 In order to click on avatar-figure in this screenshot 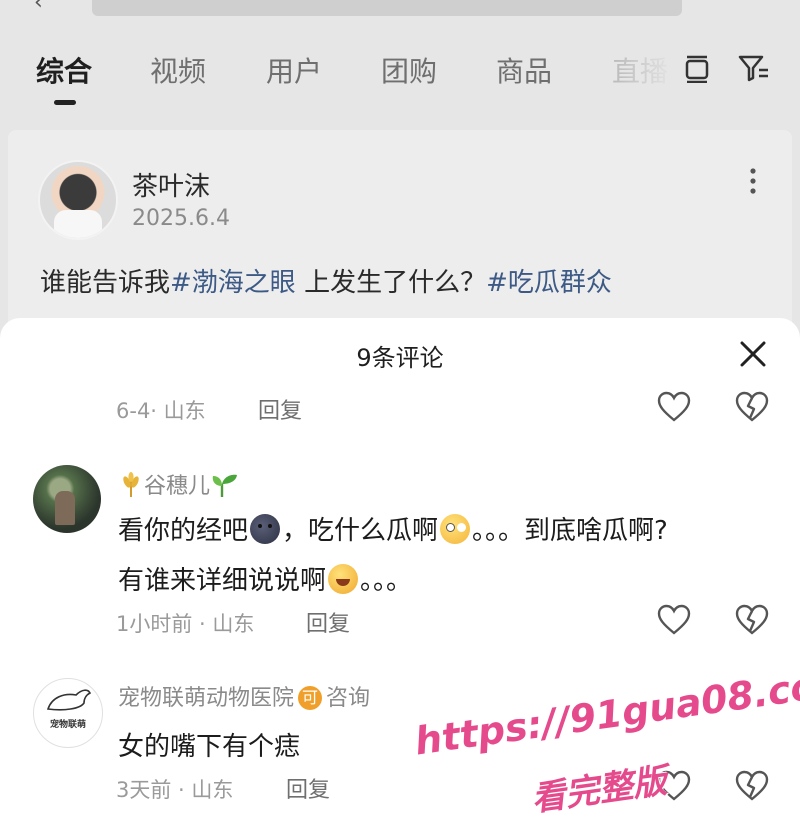, I will do `click(65, 508)`.